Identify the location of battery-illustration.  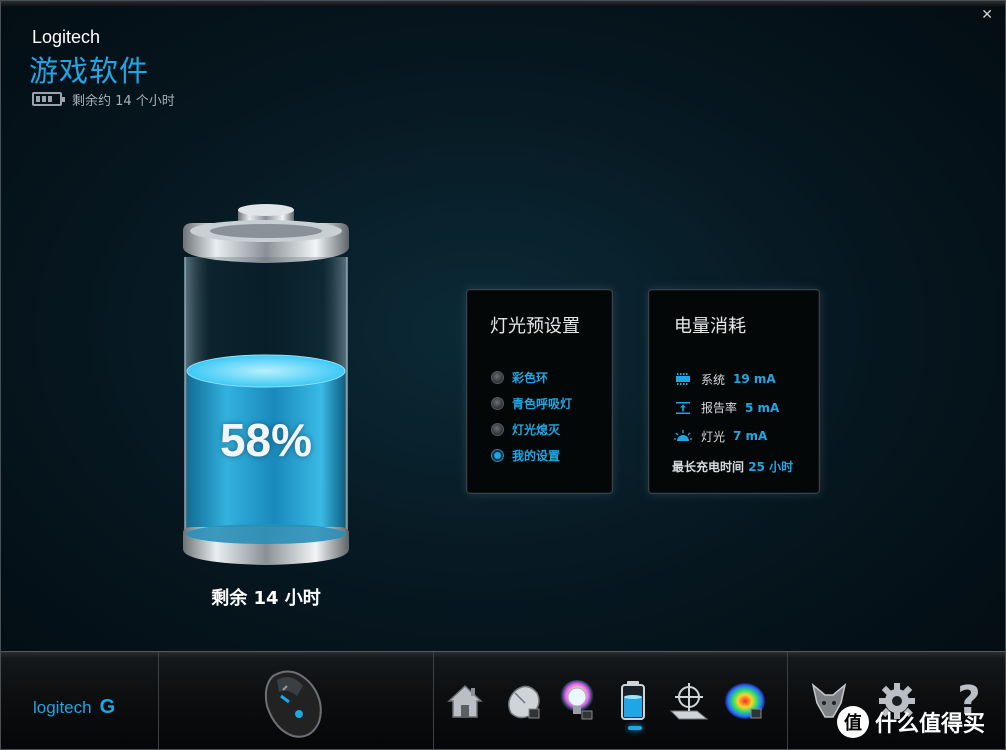
(266, 384).